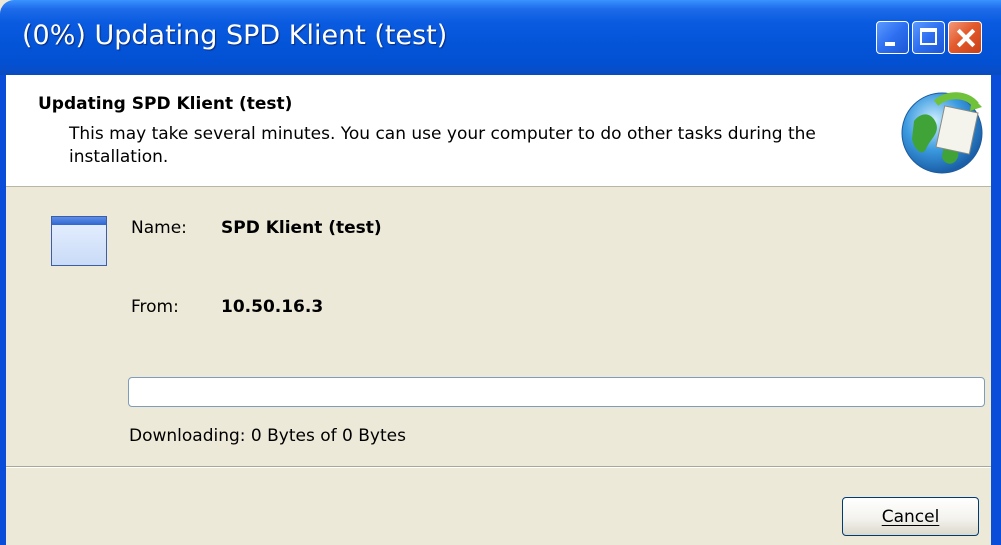 This screenshot has width=1001, height=545. I want to click on close-icon, so click(965, 37).